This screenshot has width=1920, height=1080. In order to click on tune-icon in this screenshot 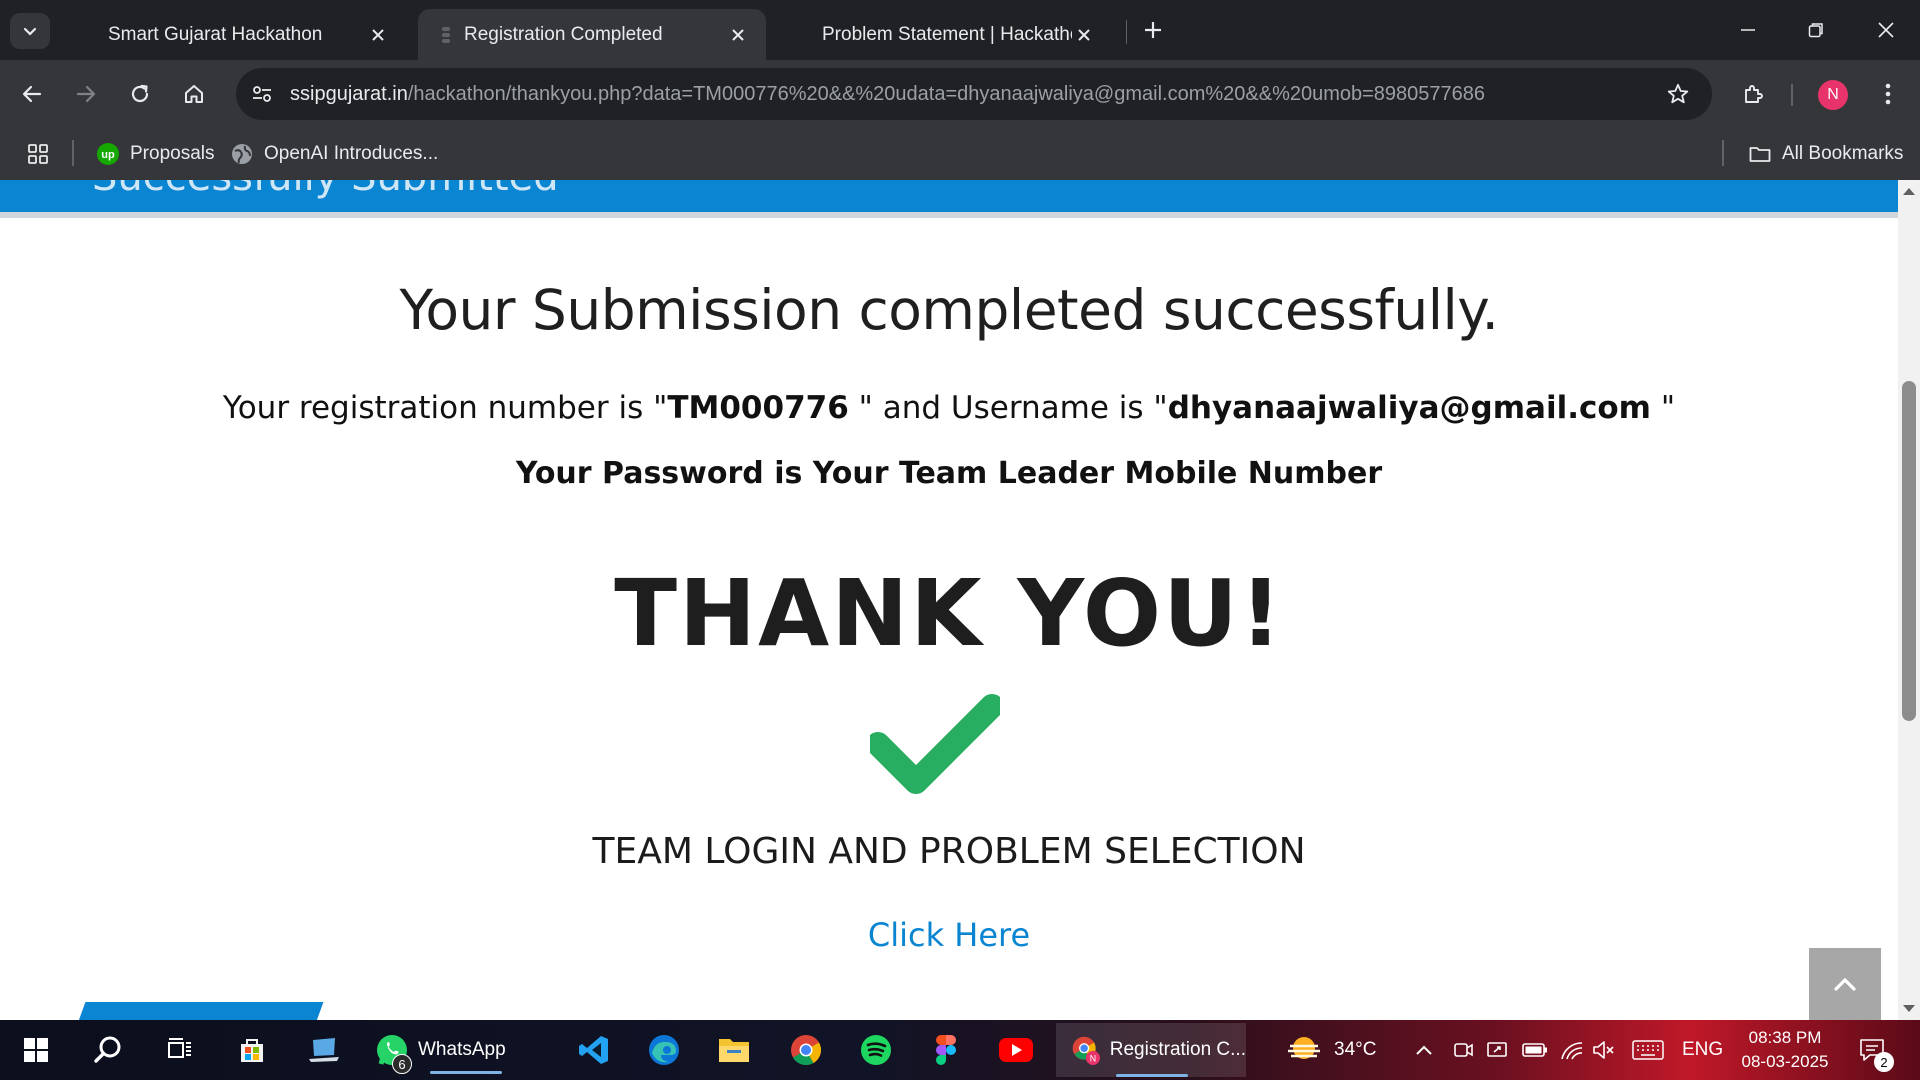, I will do `click(262, 94)`.